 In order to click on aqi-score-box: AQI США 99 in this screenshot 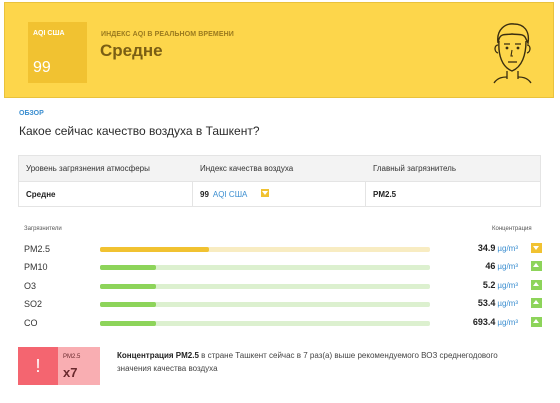, I will do `click(57, 52)`.